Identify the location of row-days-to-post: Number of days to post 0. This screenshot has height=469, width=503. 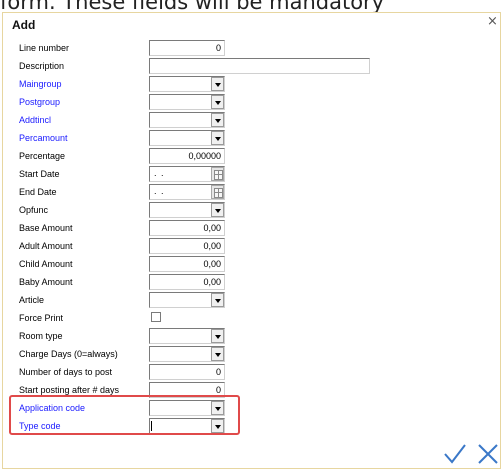
(203, 373).